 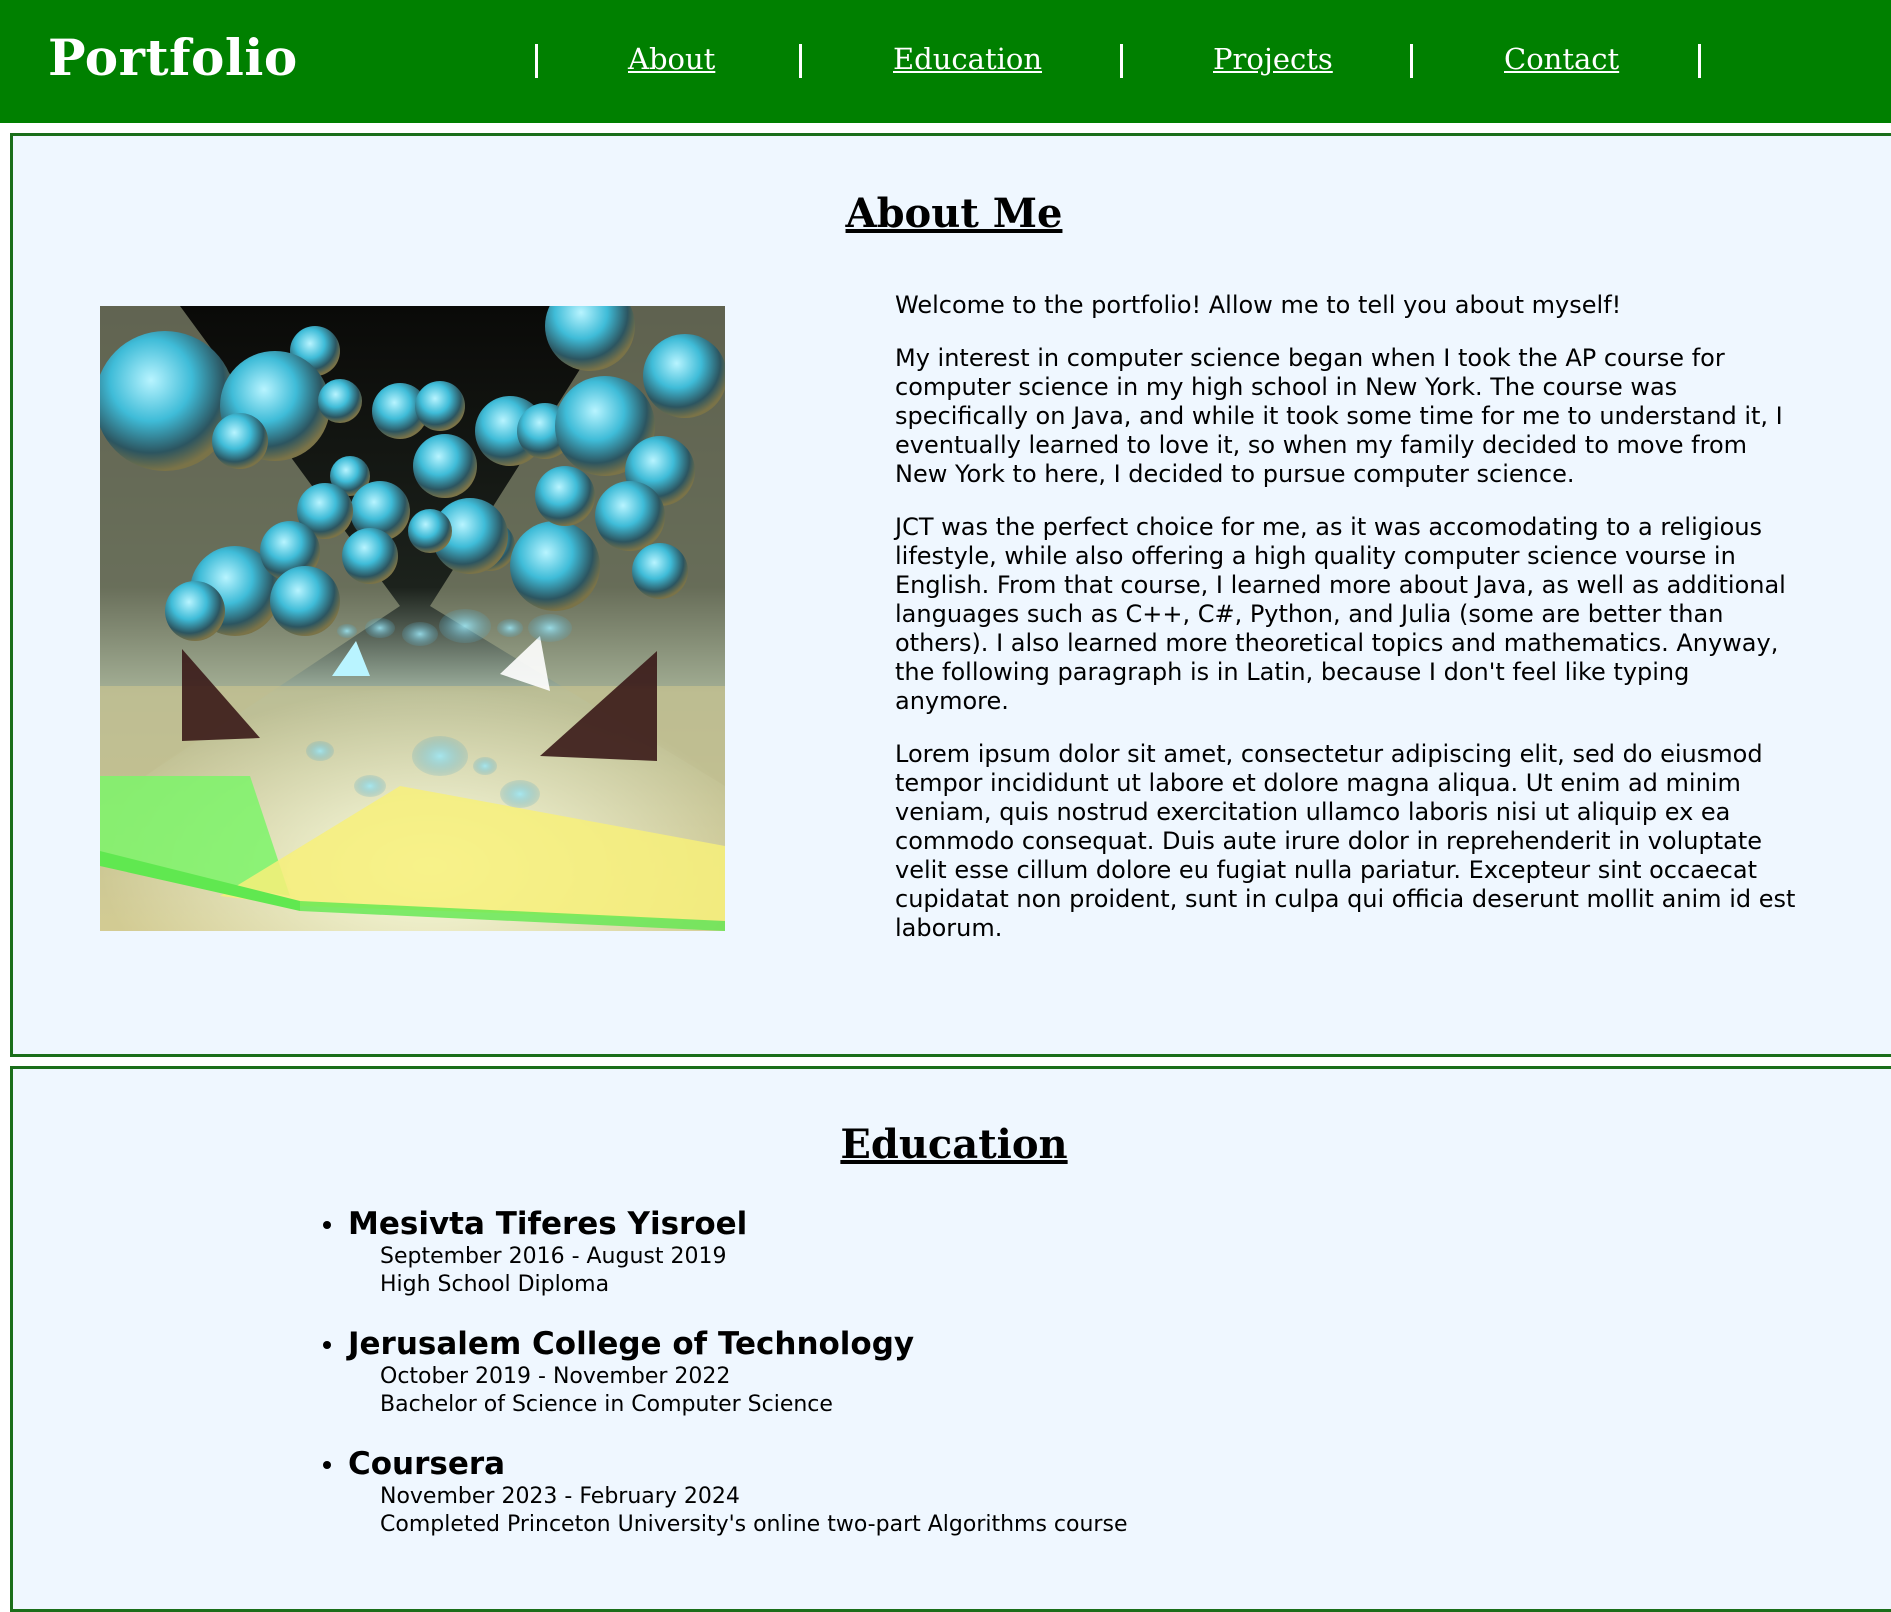 I want to click on education-dates: September 2016 - August 2019, so click(x=553, y=1256).